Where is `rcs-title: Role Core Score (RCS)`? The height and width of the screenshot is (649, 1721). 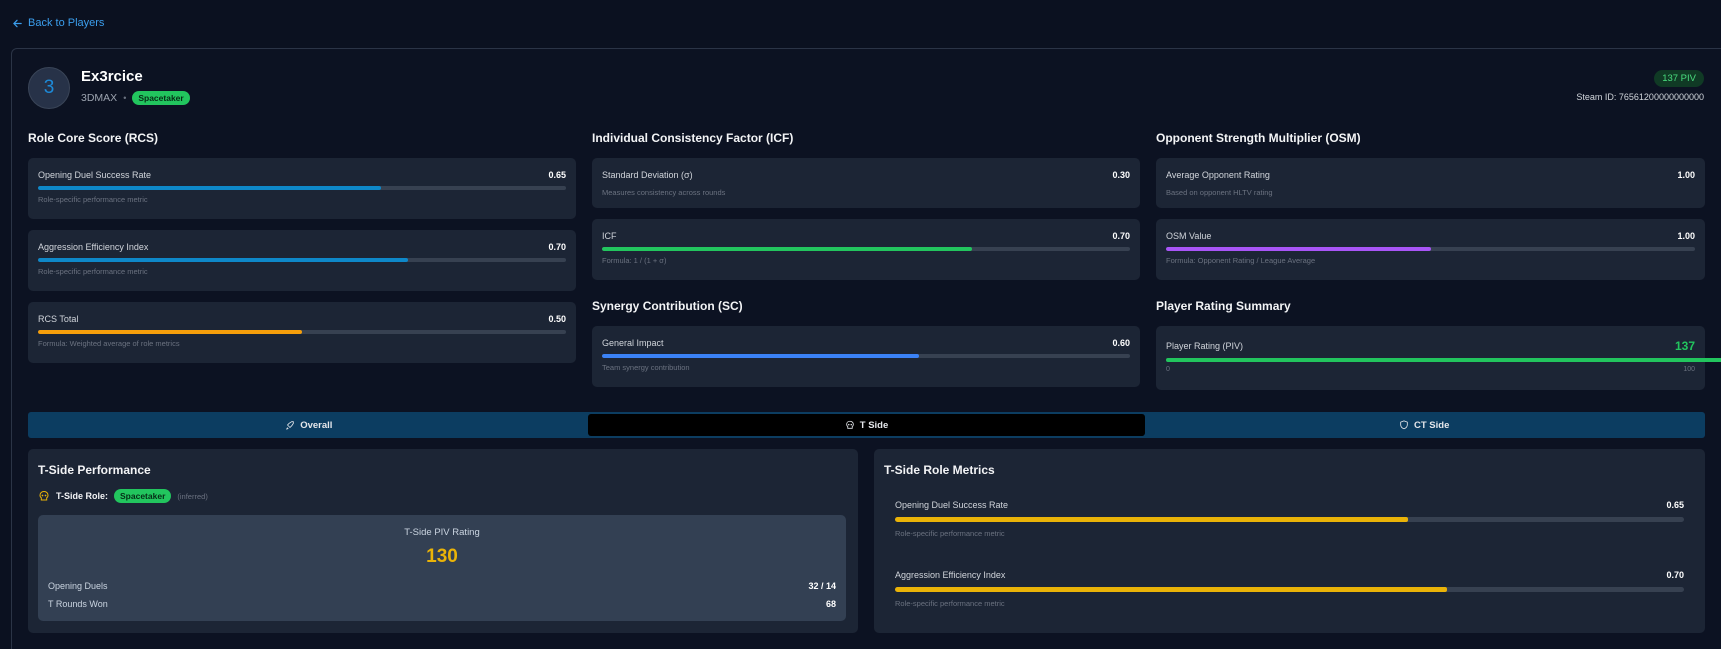
rcs-title: Role Core Score (RCS) is located at coordinates (93, 138).